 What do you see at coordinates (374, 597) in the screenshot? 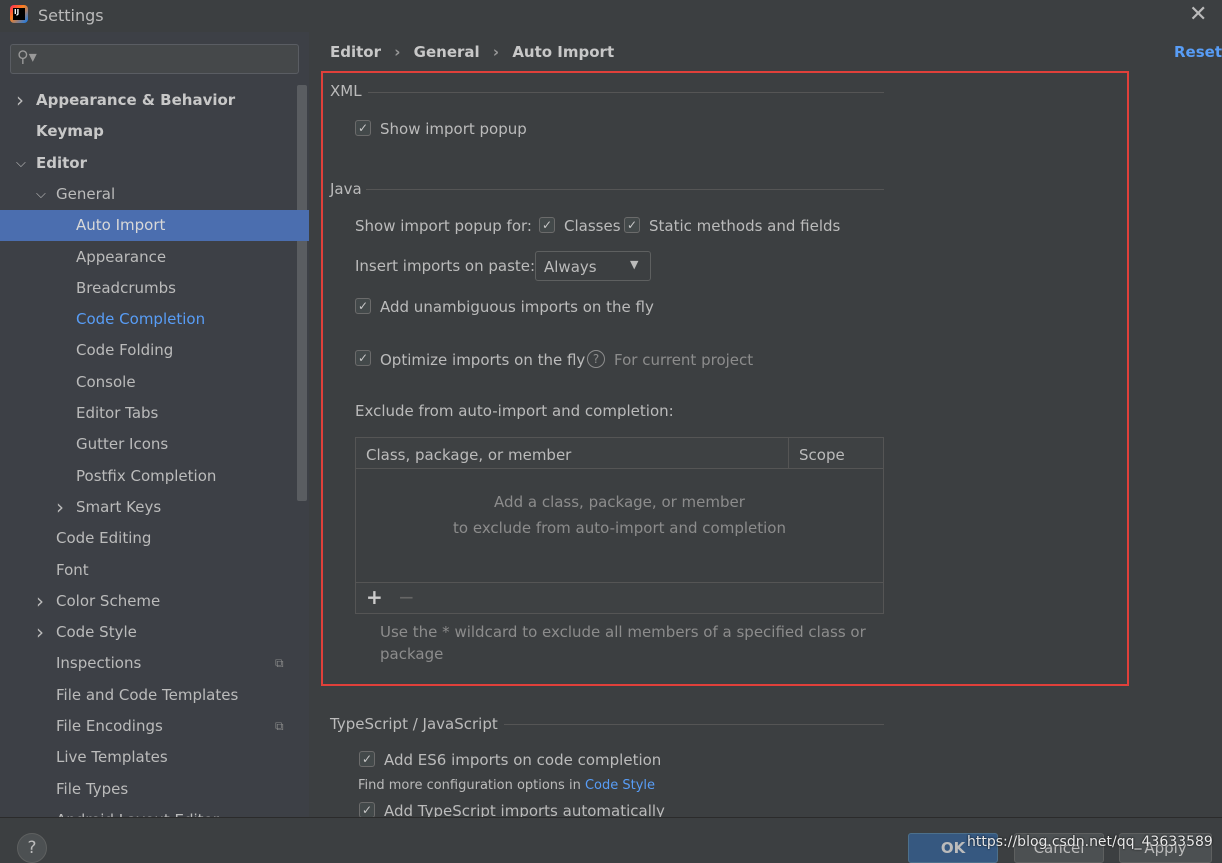
I see `add-icon: +` at bounding box center [374, 597].